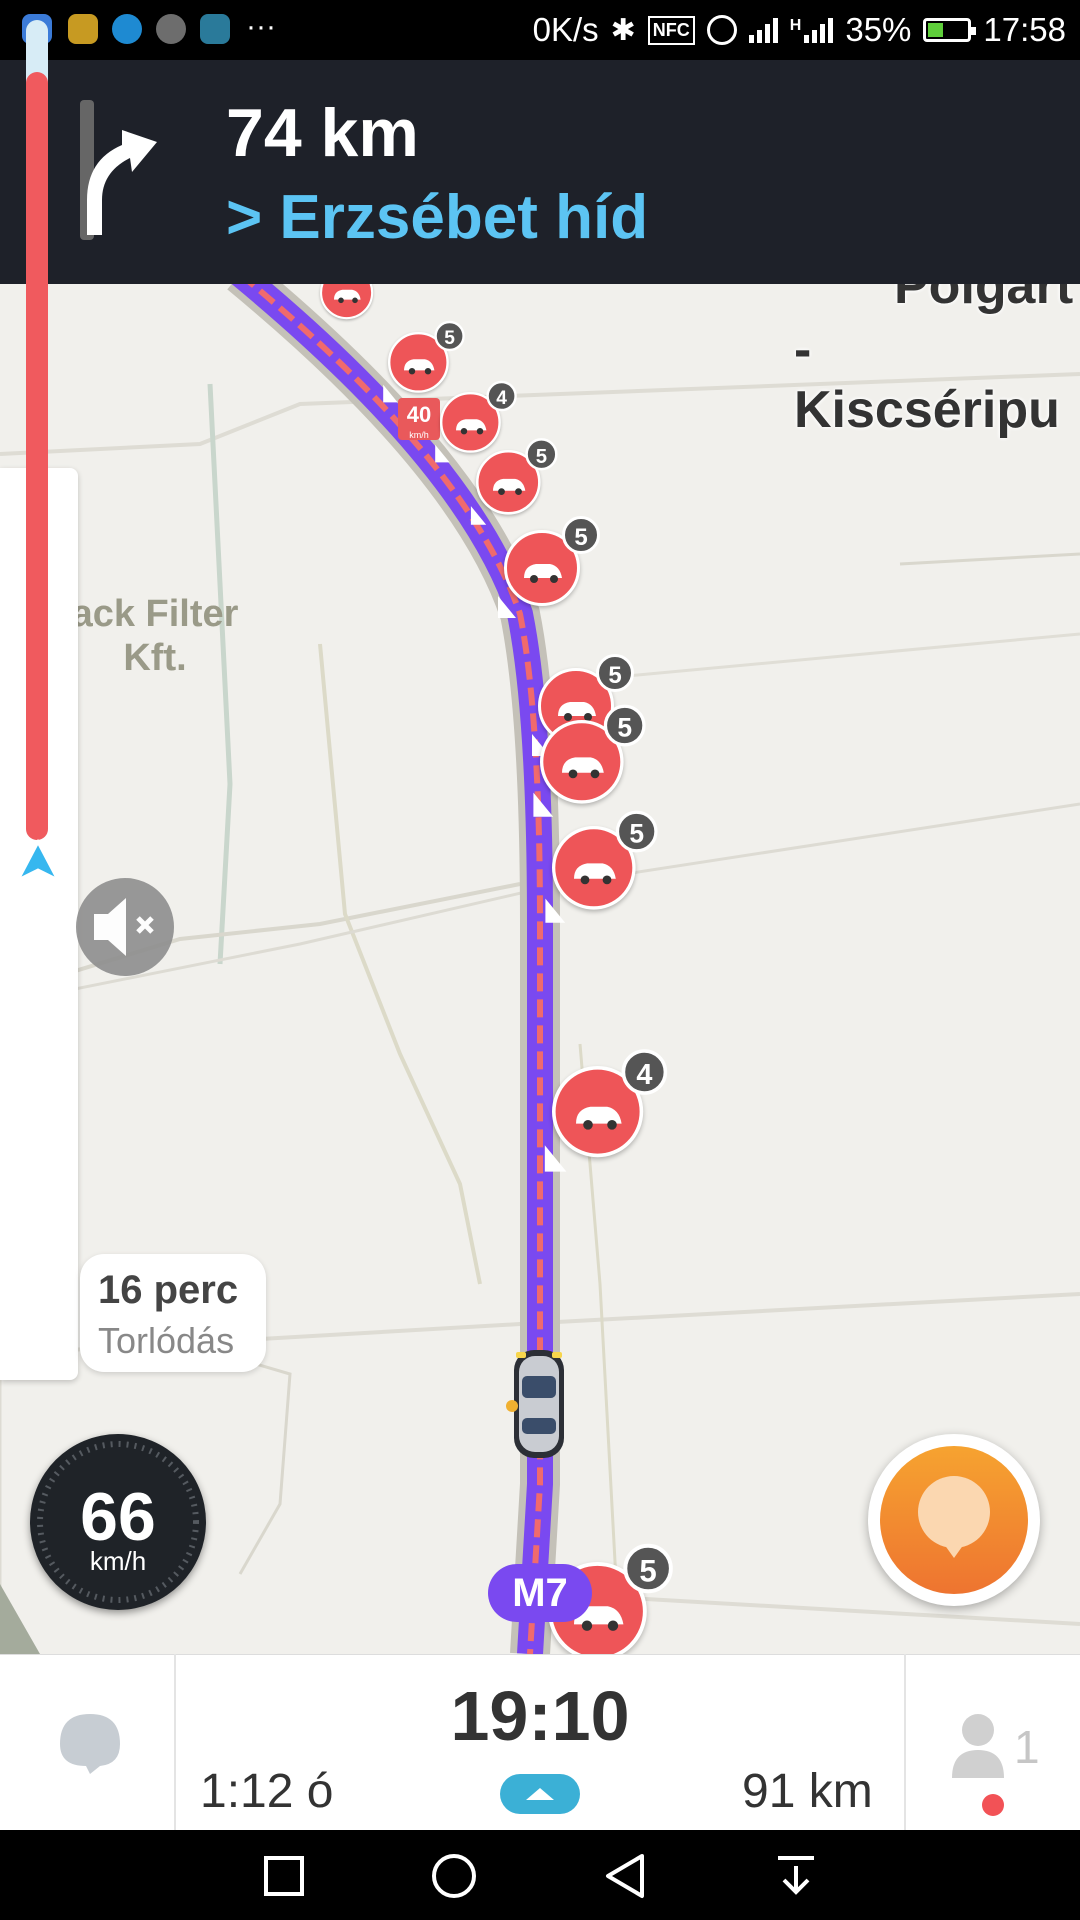  What do you see at coordinates (155, 636) in the screenshot?
I see `poi-label: ack Filter Kft.` at bounding box center [155, 636].